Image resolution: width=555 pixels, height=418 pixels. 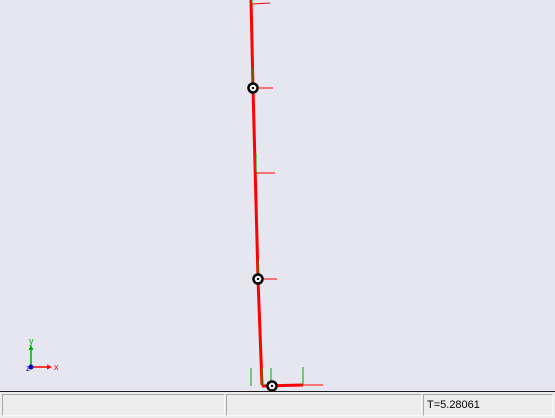 I want to click on z-axis-label: z, so click(x=28, y=368).